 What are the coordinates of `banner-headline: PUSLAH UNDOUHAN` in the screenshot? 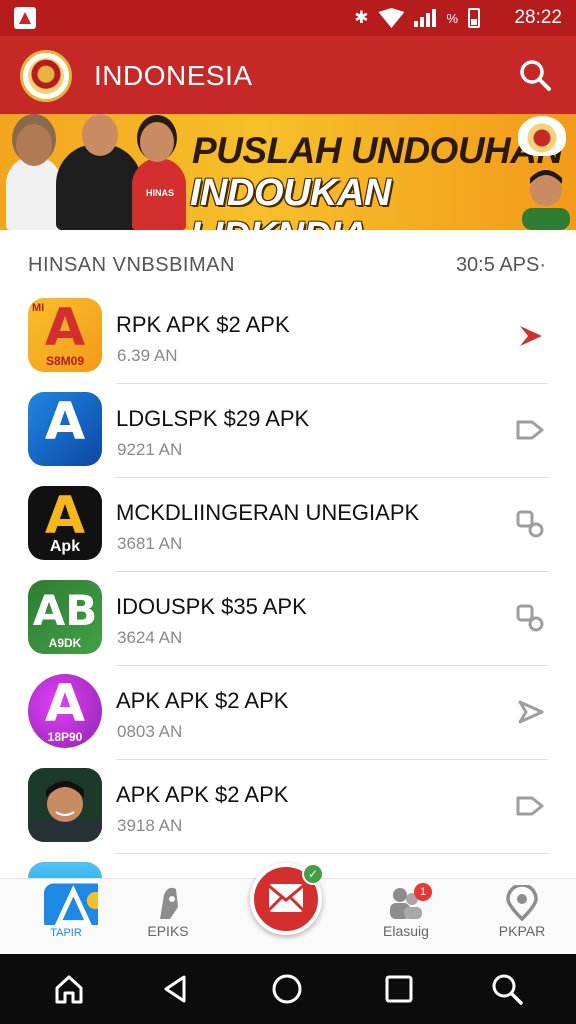 It's located at (377, 150).